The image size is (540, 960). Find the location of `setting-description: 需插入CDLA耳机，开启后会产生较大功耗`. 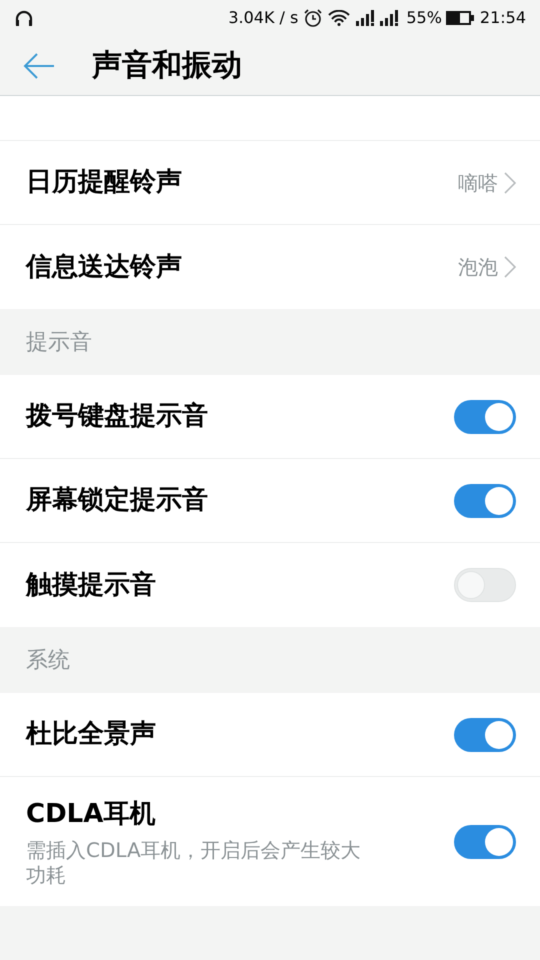

setting-description: 需插入CDLA耳机，开启后会产生较大功耗 is located at coordinates (194, 863).